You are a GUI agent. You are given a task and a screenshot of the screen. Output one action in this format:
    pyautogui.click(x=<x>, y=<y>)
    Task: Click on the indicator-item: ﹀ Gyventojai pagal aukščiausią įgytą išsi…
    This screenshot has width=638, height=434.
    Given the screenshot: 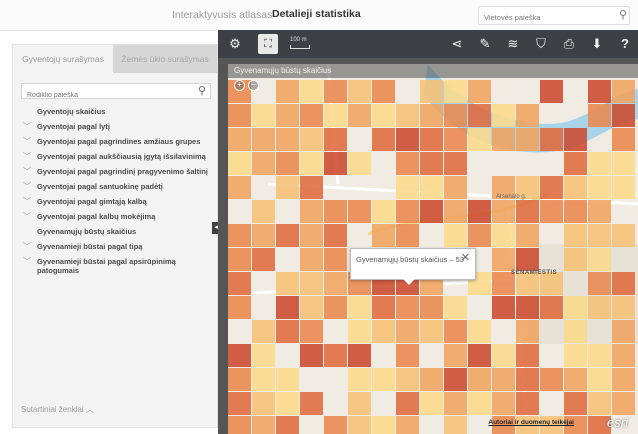 What is the action you would take?
    pyautogui.click(x=119, y=156)
    